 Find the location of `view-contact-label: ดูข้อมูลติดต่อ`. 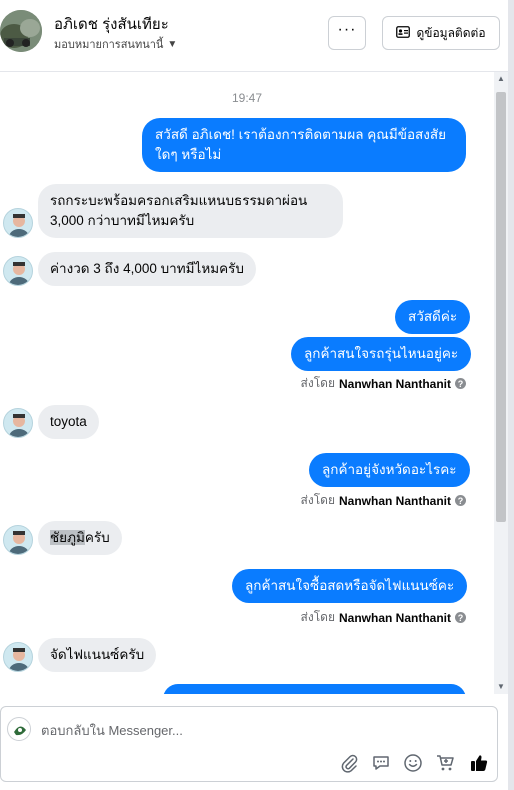

view-contact-label: ดูข้อมูลติดต่อ is located at coordinates (451, 32).